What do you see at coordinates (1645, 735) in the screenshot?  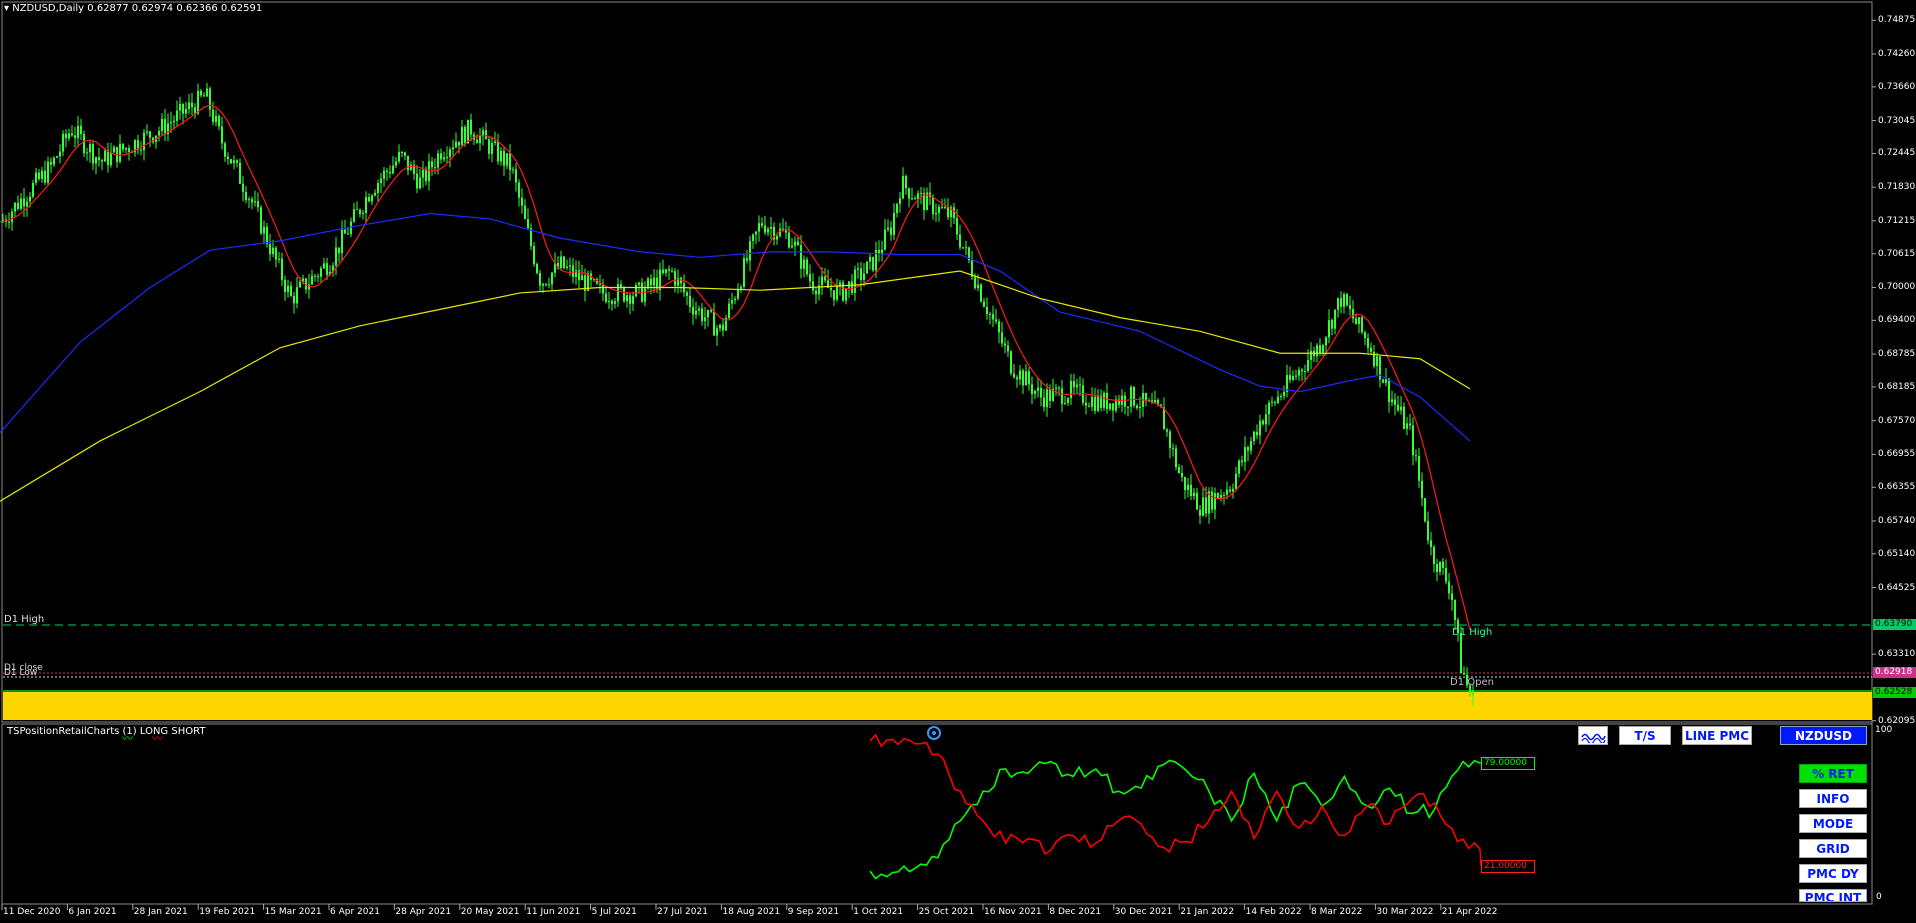 I see `ts-button: T/S` at bounding box center [1645, 735].